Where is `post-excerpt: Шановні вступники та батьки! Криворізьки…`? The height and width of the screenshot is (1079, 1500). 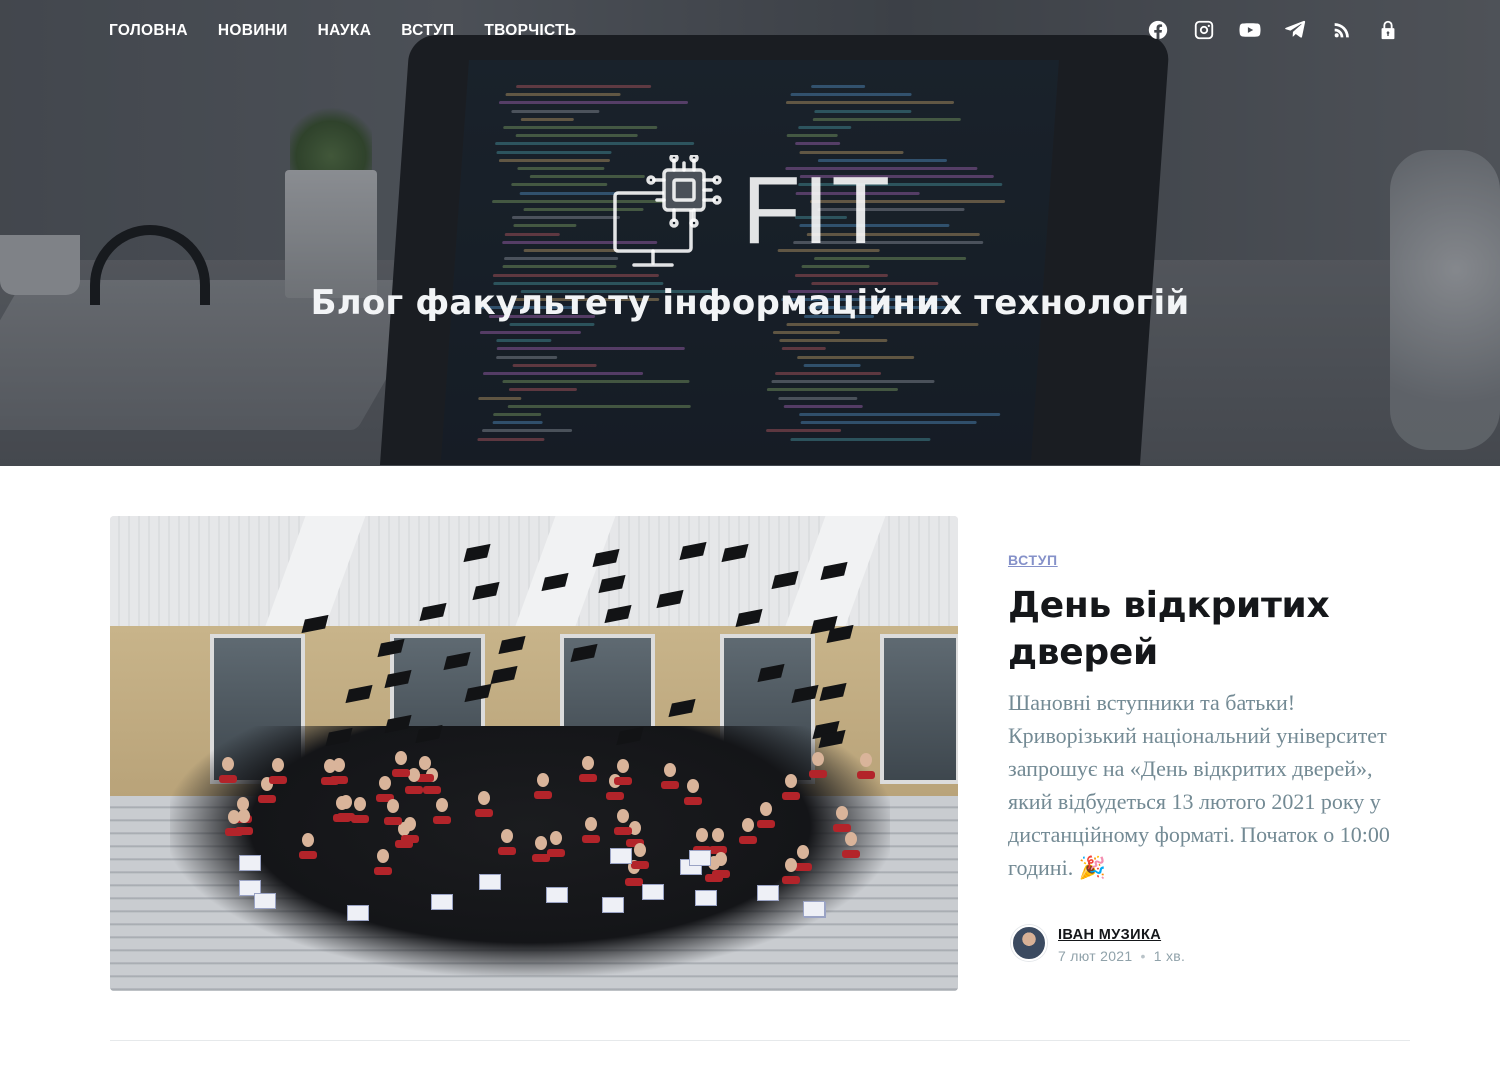 post-excerpt: Шановні вступники та батьки! Криворізьки… is located at coordinates (1199, 785).